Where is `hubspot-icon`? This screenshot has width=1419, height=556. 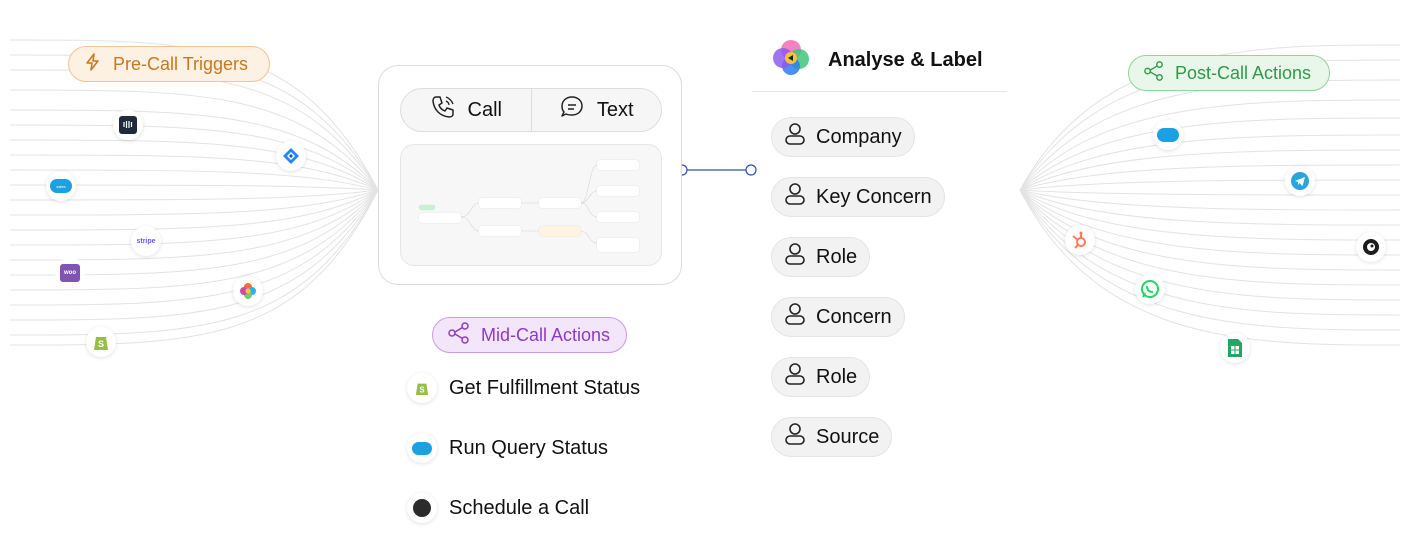
hubspot-icon is located at coordinates (1080, 240).